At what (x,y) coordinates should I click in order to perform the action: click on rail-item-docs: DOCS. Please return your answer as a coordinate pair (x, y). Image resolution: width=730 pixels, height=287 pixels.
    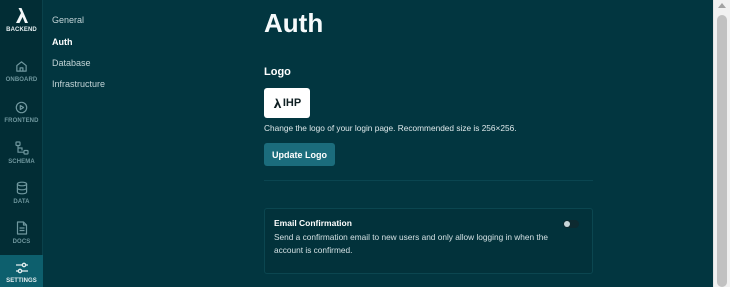
    Looking at the image, I should click on (21, 233).